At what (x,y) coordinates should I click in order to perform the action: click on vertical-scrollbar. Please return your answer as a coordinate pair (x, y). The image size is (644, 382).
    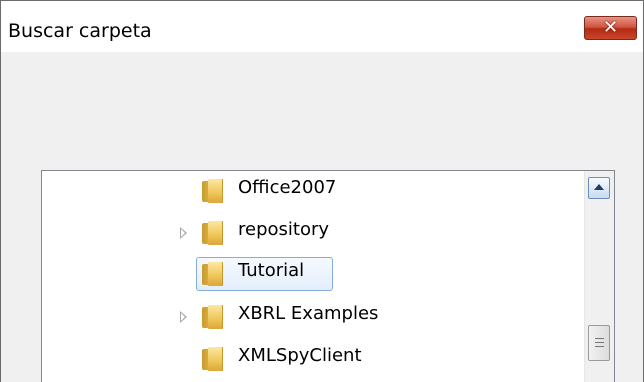
    Looking at the image, I should click on (599, 276).